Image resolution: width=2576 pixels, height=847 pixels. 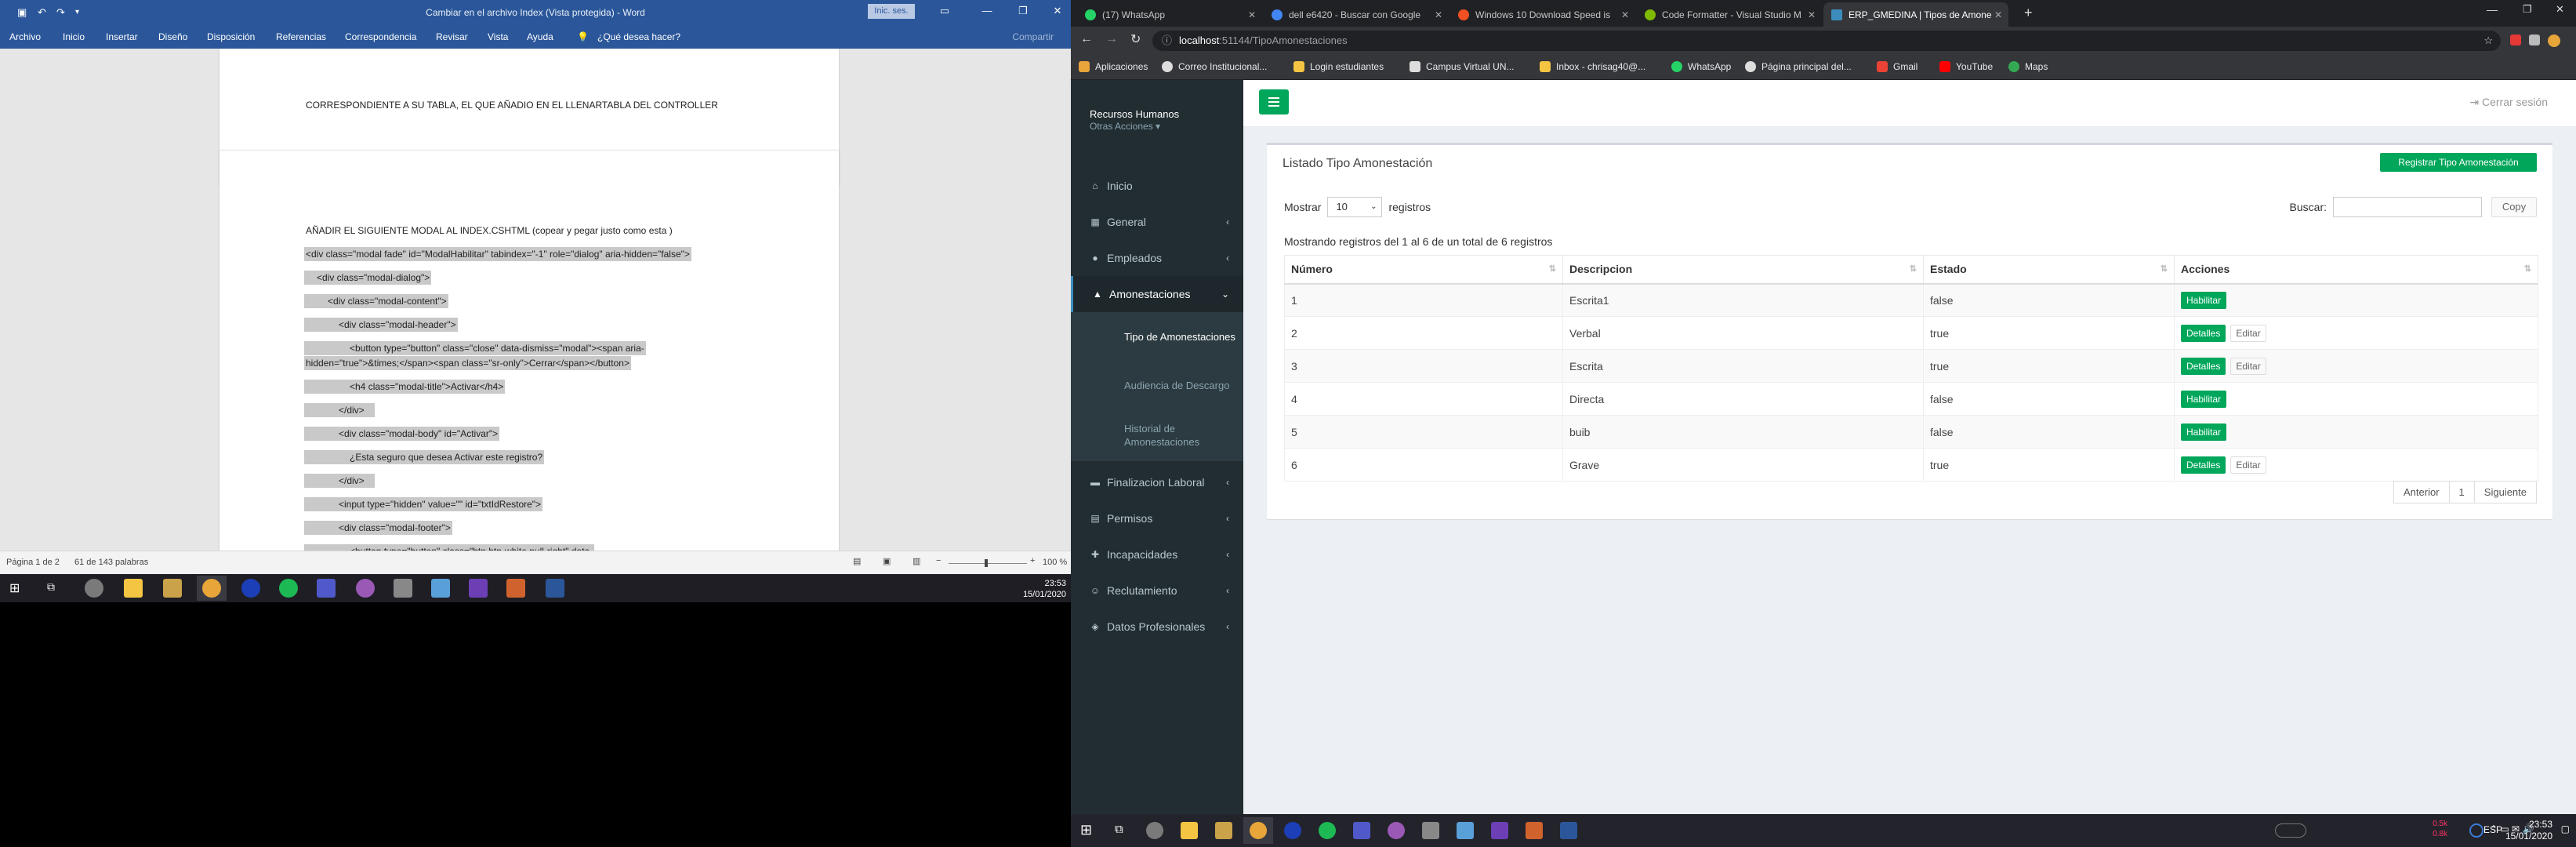 I want to click on copy-button: Copy, so click(x=2514, y=207).